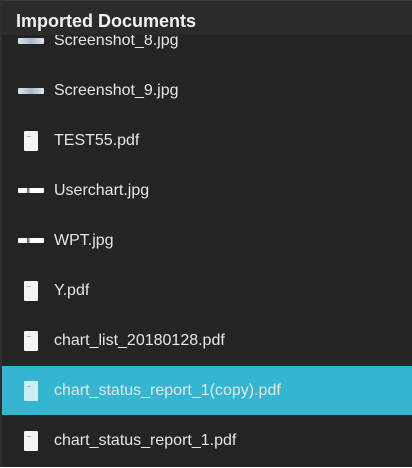 The width and height of the screenshot is (412, 468). I want to click on file-row: chart_list_20180128.pdf, so click(207, 340).